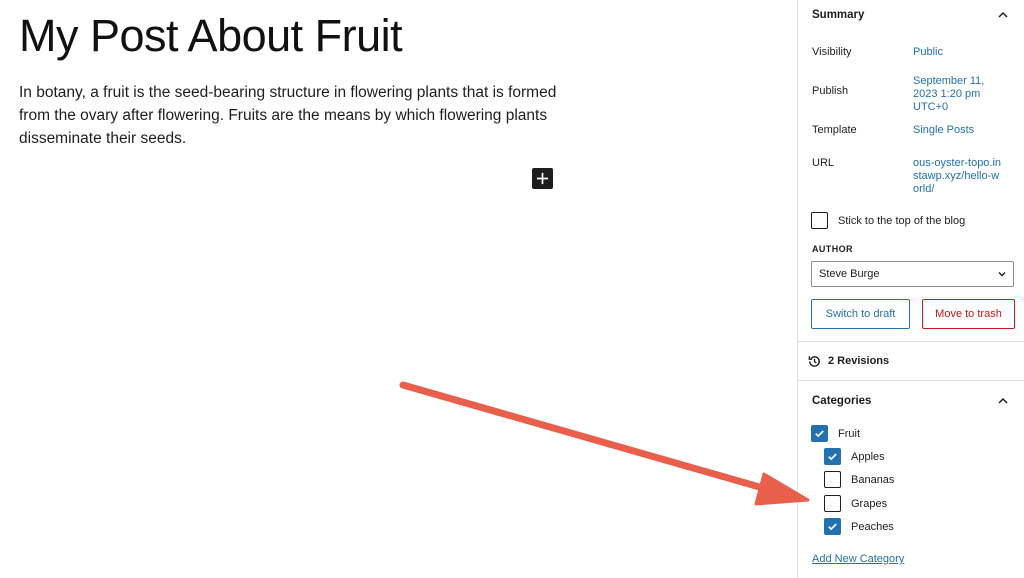  Describe the element at coordinates (842, 401) in the screenshot. I see `categories-heading: Categories` at that location.